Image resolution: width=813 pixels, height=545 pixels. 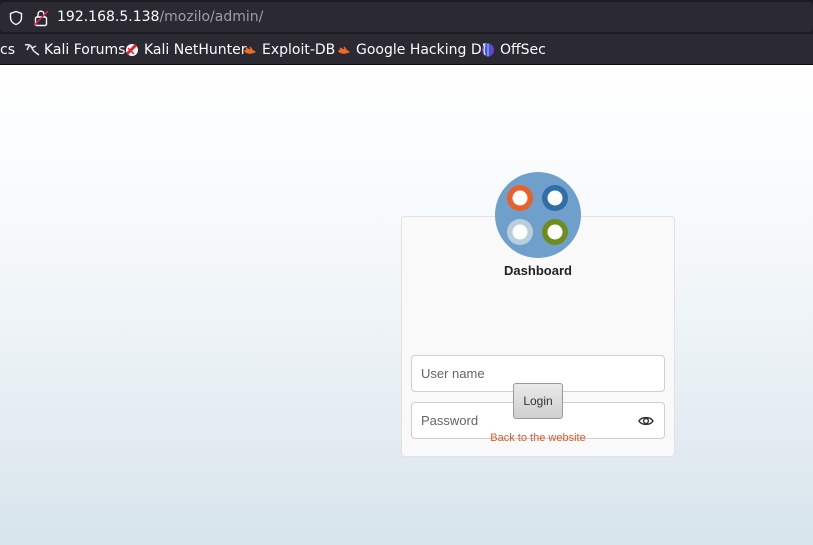 I want to click on show-password-eye-icon, so click(x=646, y=421).